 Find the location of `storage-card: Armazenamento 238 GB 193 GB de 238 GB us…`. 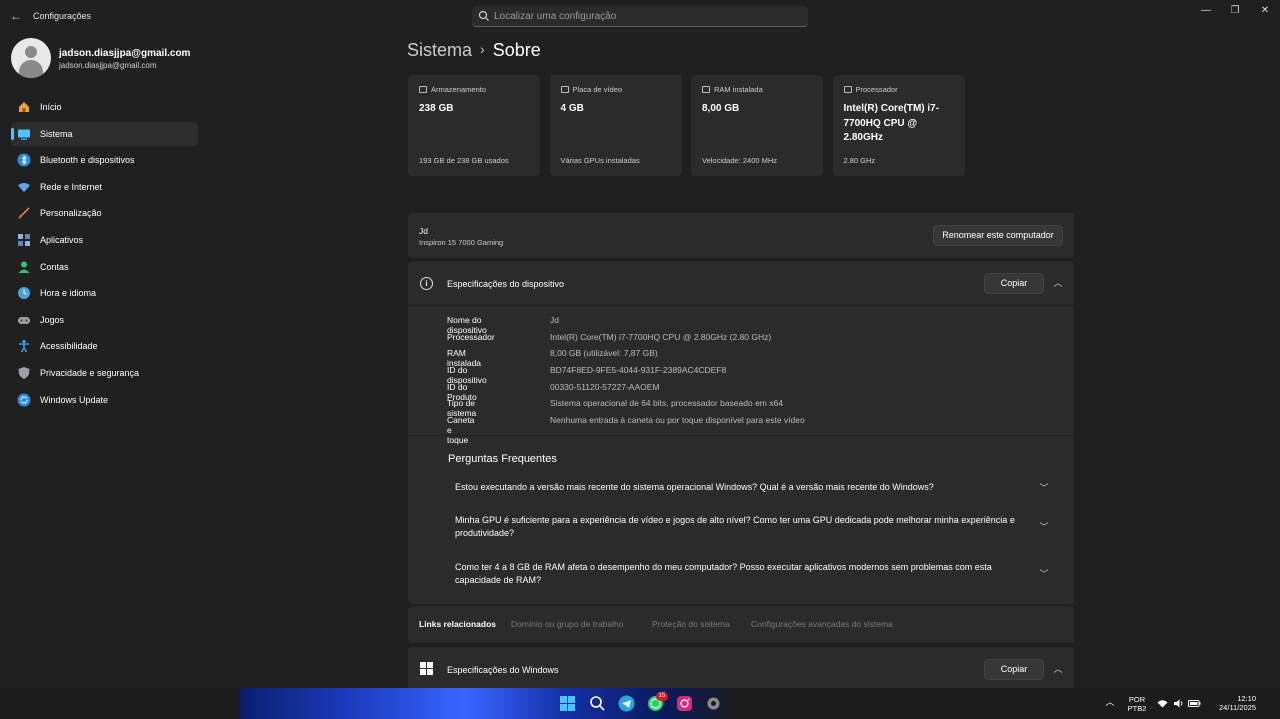

storage-card: Armazenamento 238 GB 193 GB de 238 GB us… is located at coordinates (474, 125).